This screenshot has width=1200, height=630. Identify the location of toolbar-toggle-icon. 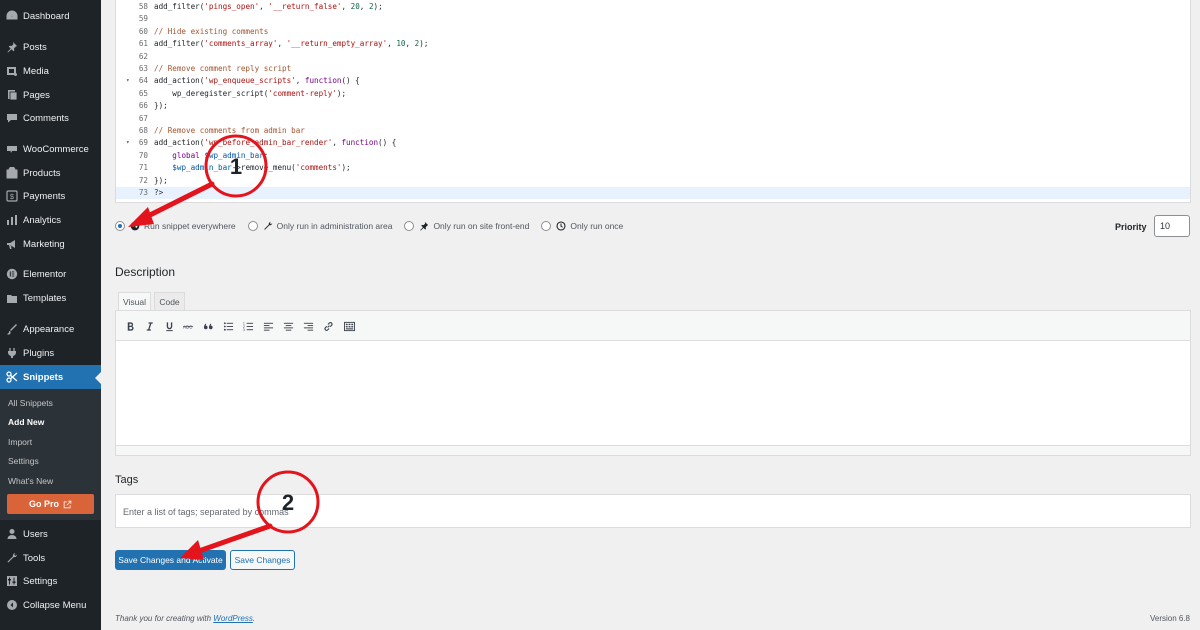
(349, 326).